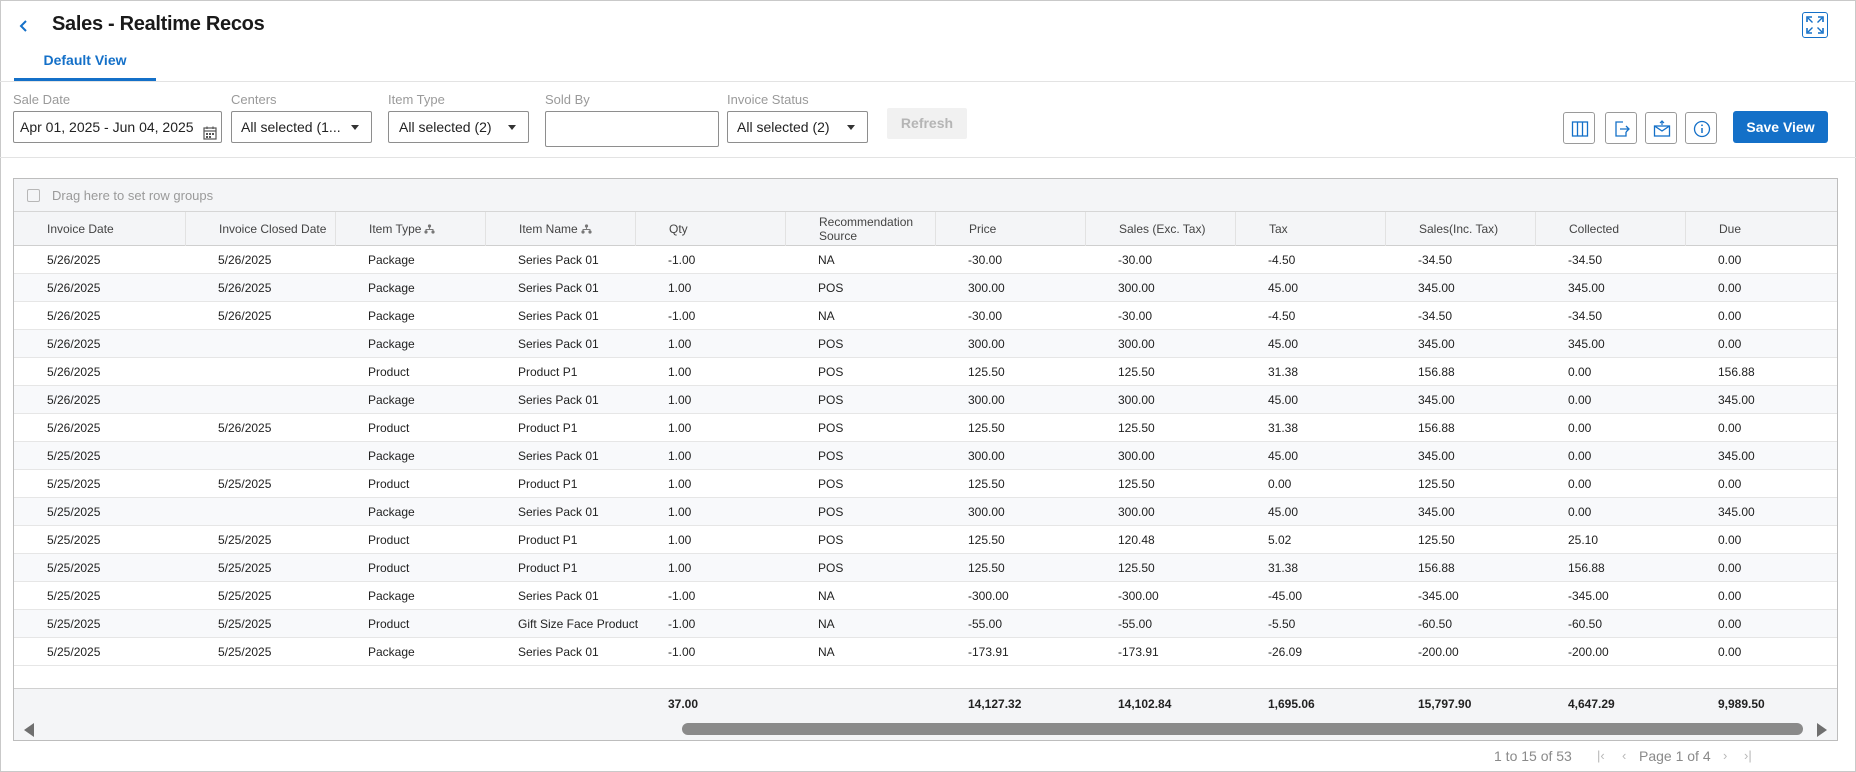  I want to click on page-title: Sales - Realtime Recos, so click(158, 24).